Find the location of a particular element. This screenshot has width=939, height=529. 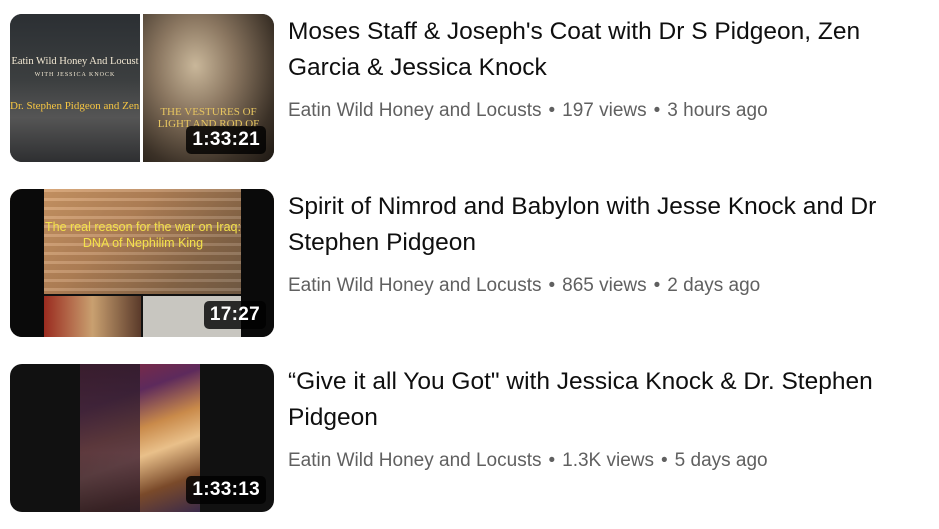

thumbnail-text: Dr. Stephen Pidgeon and Zen Garcia is located at coordinates (75, 106).